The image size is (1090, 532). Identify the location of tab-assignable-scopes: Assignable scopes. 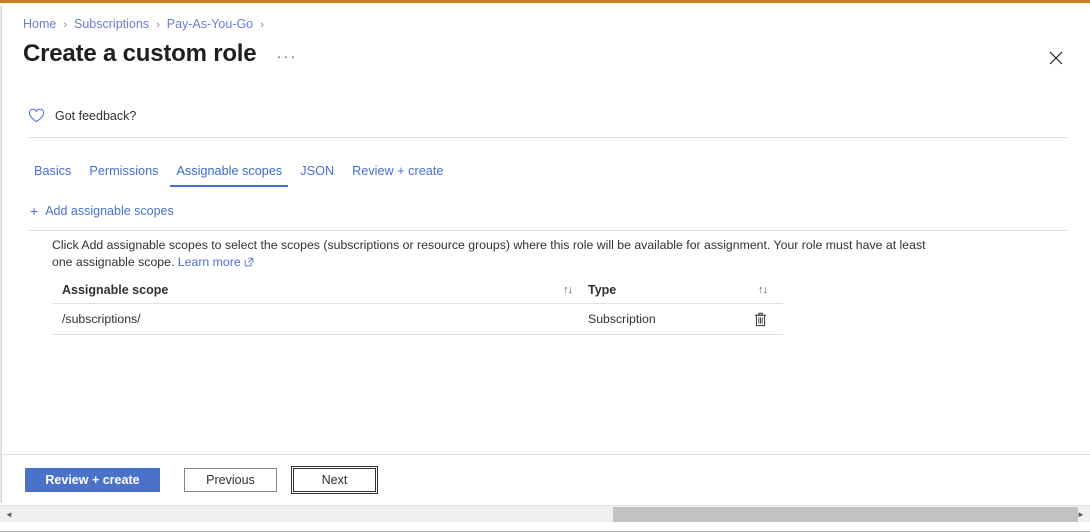
(229, 175).